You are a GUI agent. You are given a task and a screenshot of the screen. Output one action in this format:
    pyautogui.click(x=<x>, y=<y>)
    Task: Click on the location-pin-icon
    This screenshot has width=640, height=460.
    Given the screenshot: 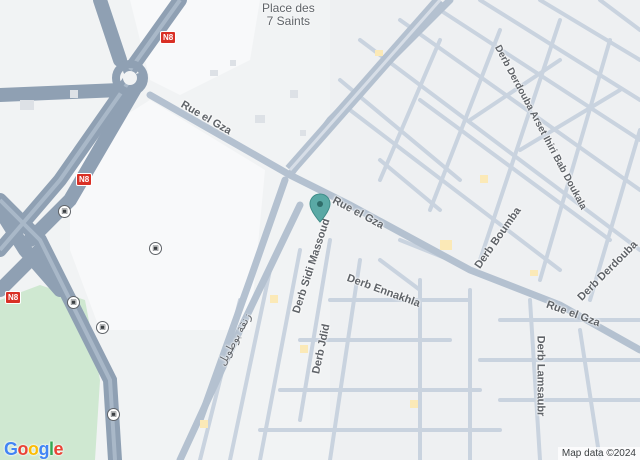 What is the action you would take?
    pyautogui.click(x=320, y=208)
    